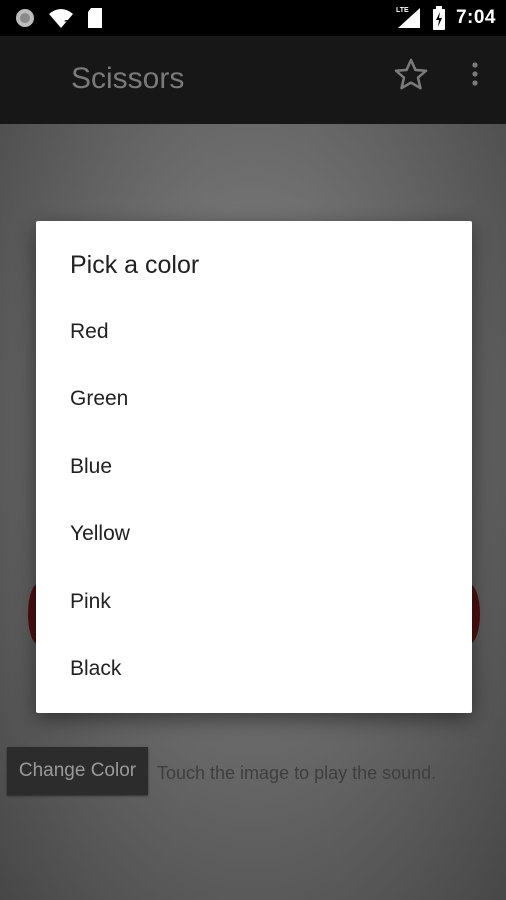  Describe the element at coordinates (253, 80) in the screenshot. I see `app-toolbar: Scissors` at that location.